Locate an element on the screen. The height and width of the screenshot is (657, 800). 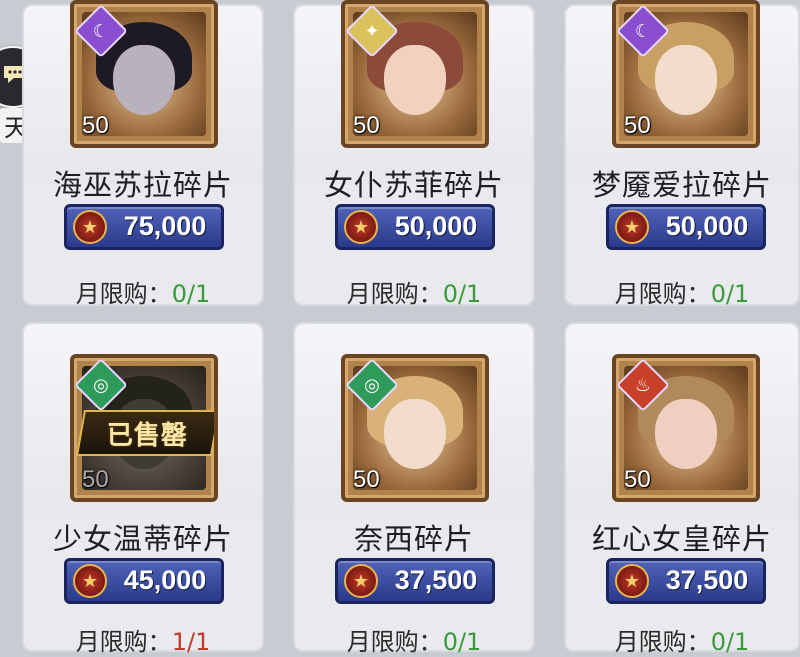
shop-item-card: ✦ 50 女仆苏菲碎片 ★ 50,000 月限购：0/1 is located at coordinates (414, 154).